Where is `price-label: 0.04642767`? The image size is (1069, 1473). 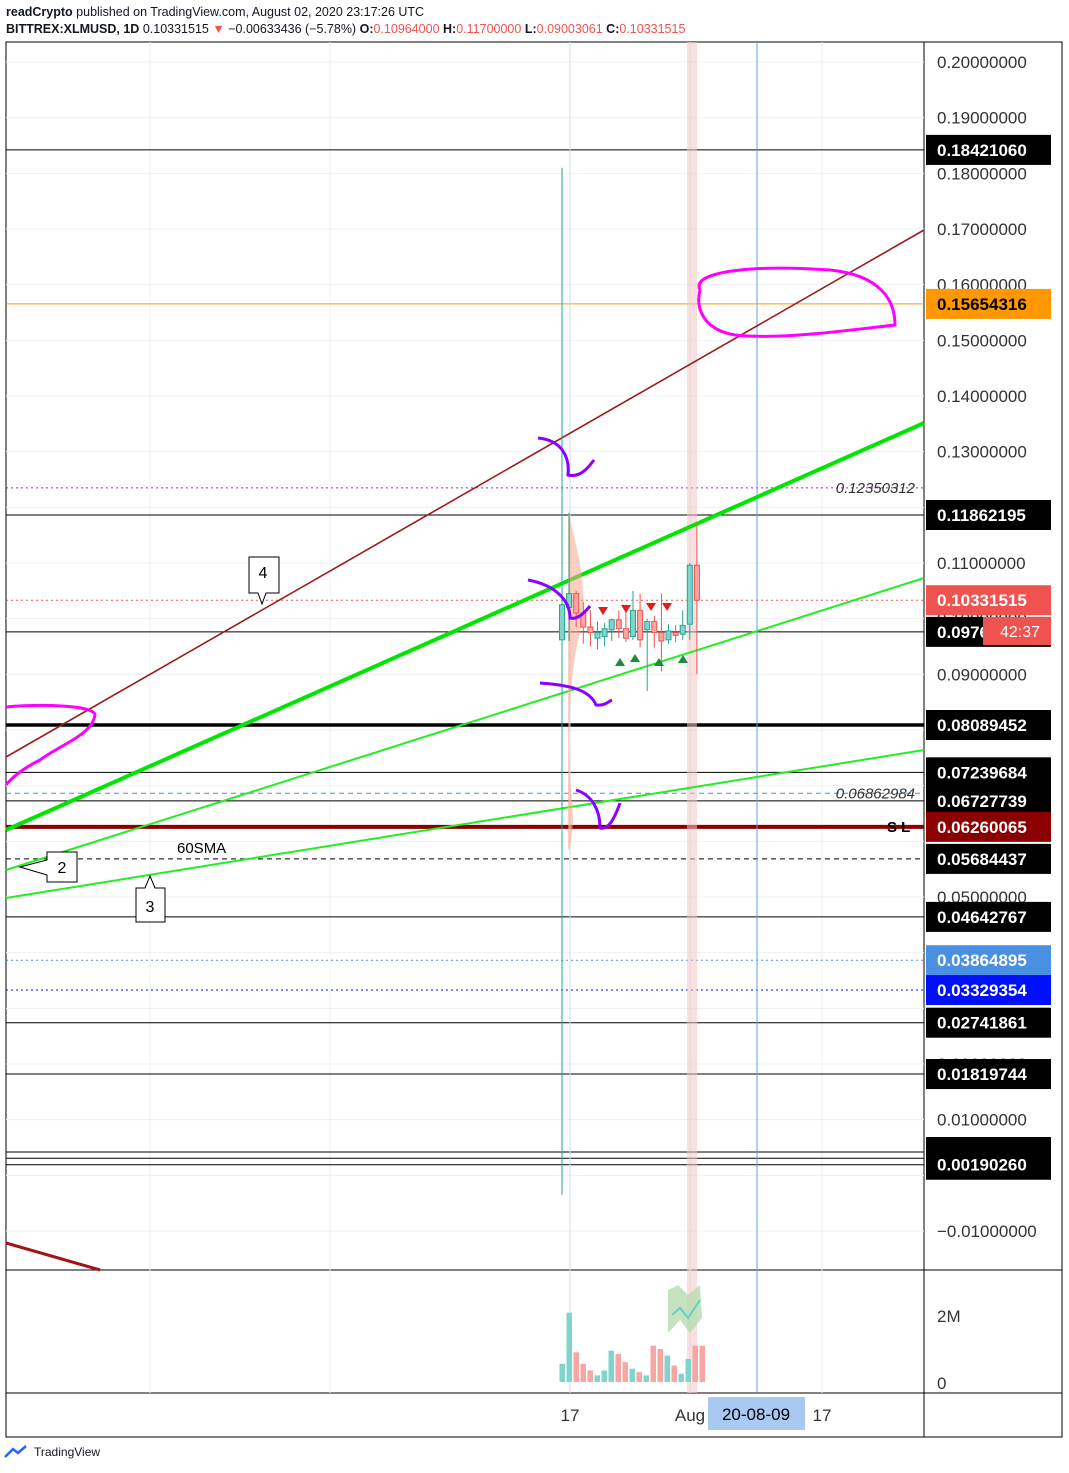
price-label: 0.04642767 is located at coordinates (982, 917).